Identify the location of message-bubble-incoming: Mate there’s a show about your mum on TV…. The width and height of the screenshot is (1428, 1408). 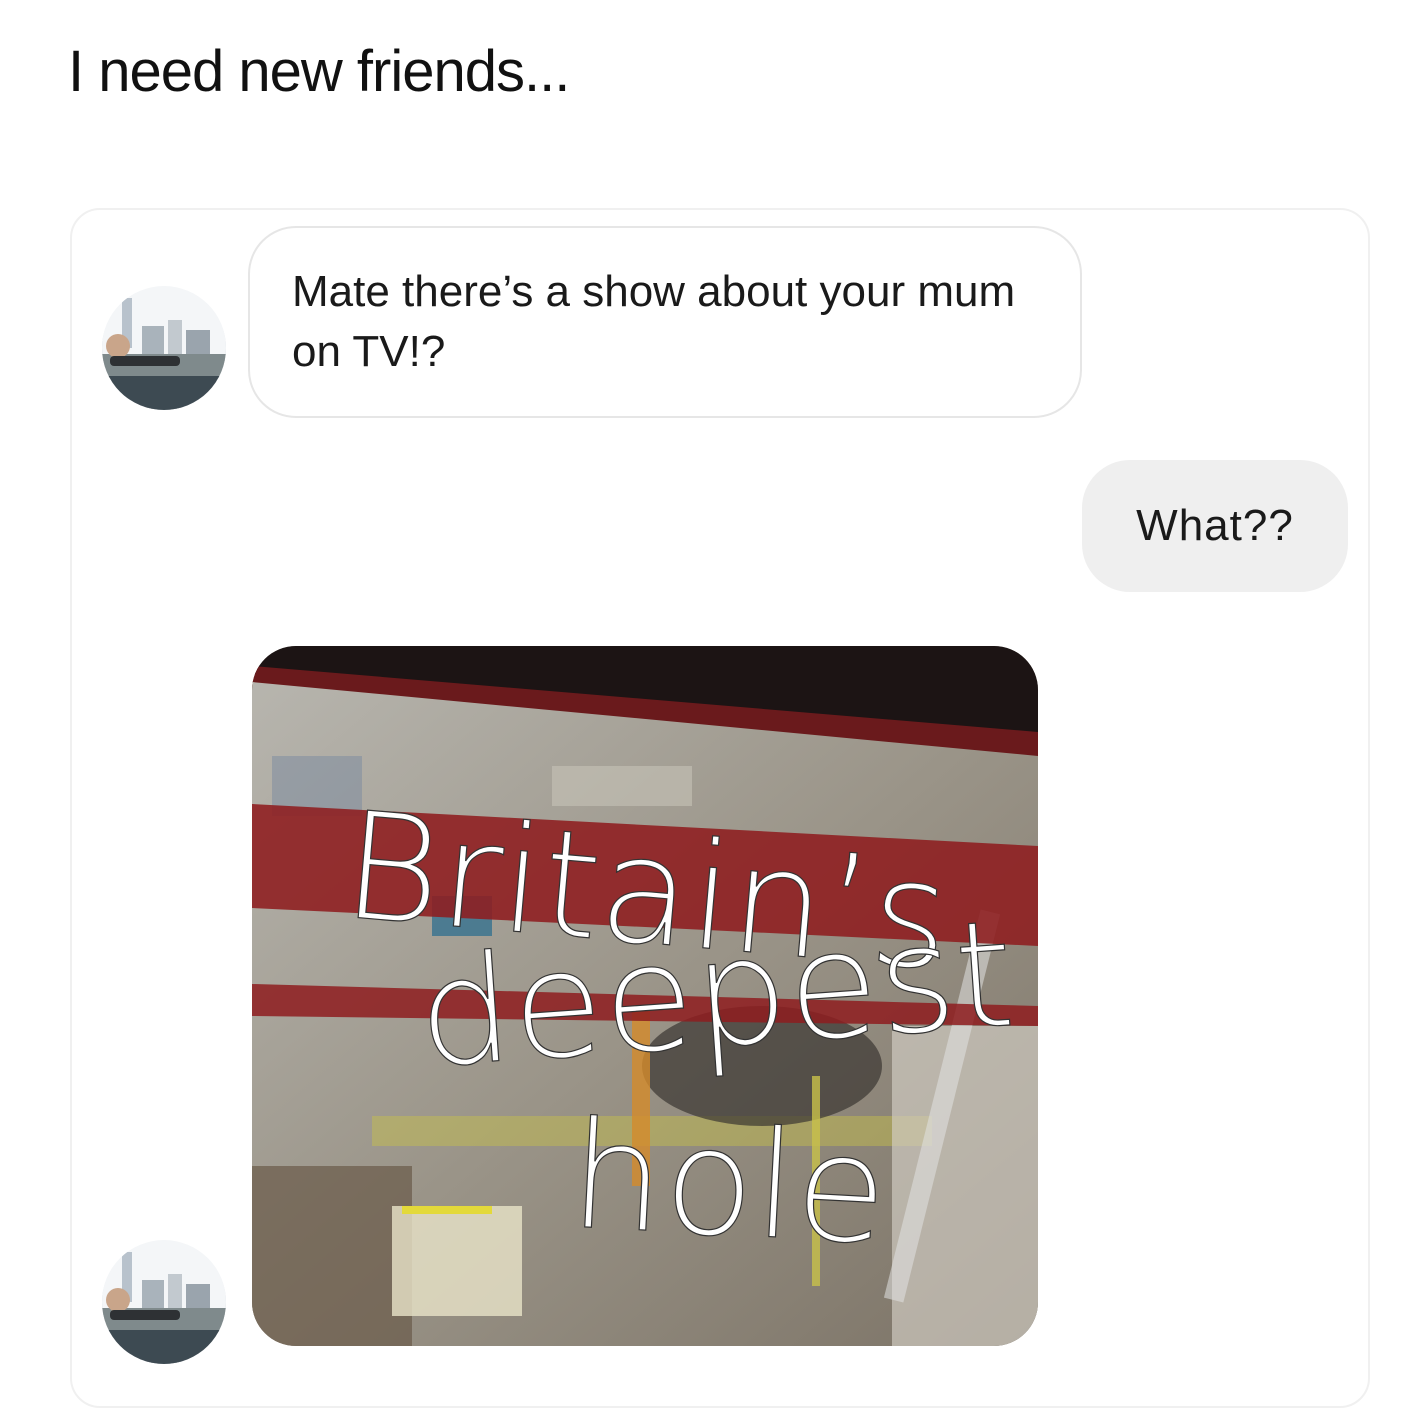
(665, 322).